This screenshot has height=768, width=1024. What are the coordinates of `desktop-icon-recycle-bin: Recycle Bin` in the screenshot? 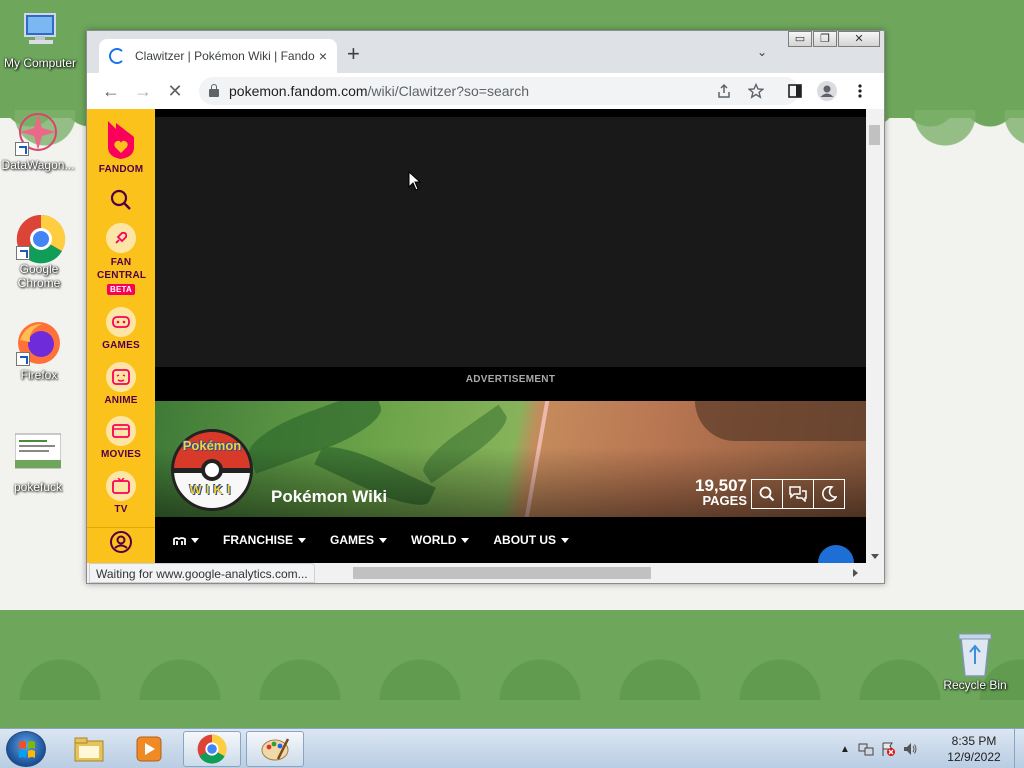 It's located at (975, 661).